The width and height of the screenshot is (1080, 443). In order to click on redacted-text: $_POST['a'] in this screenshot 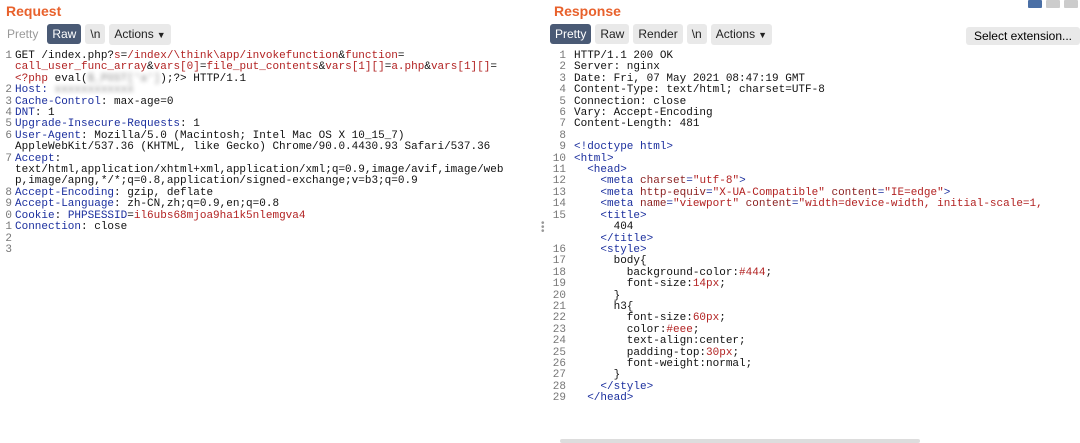, I will do `click(124, 78)`.